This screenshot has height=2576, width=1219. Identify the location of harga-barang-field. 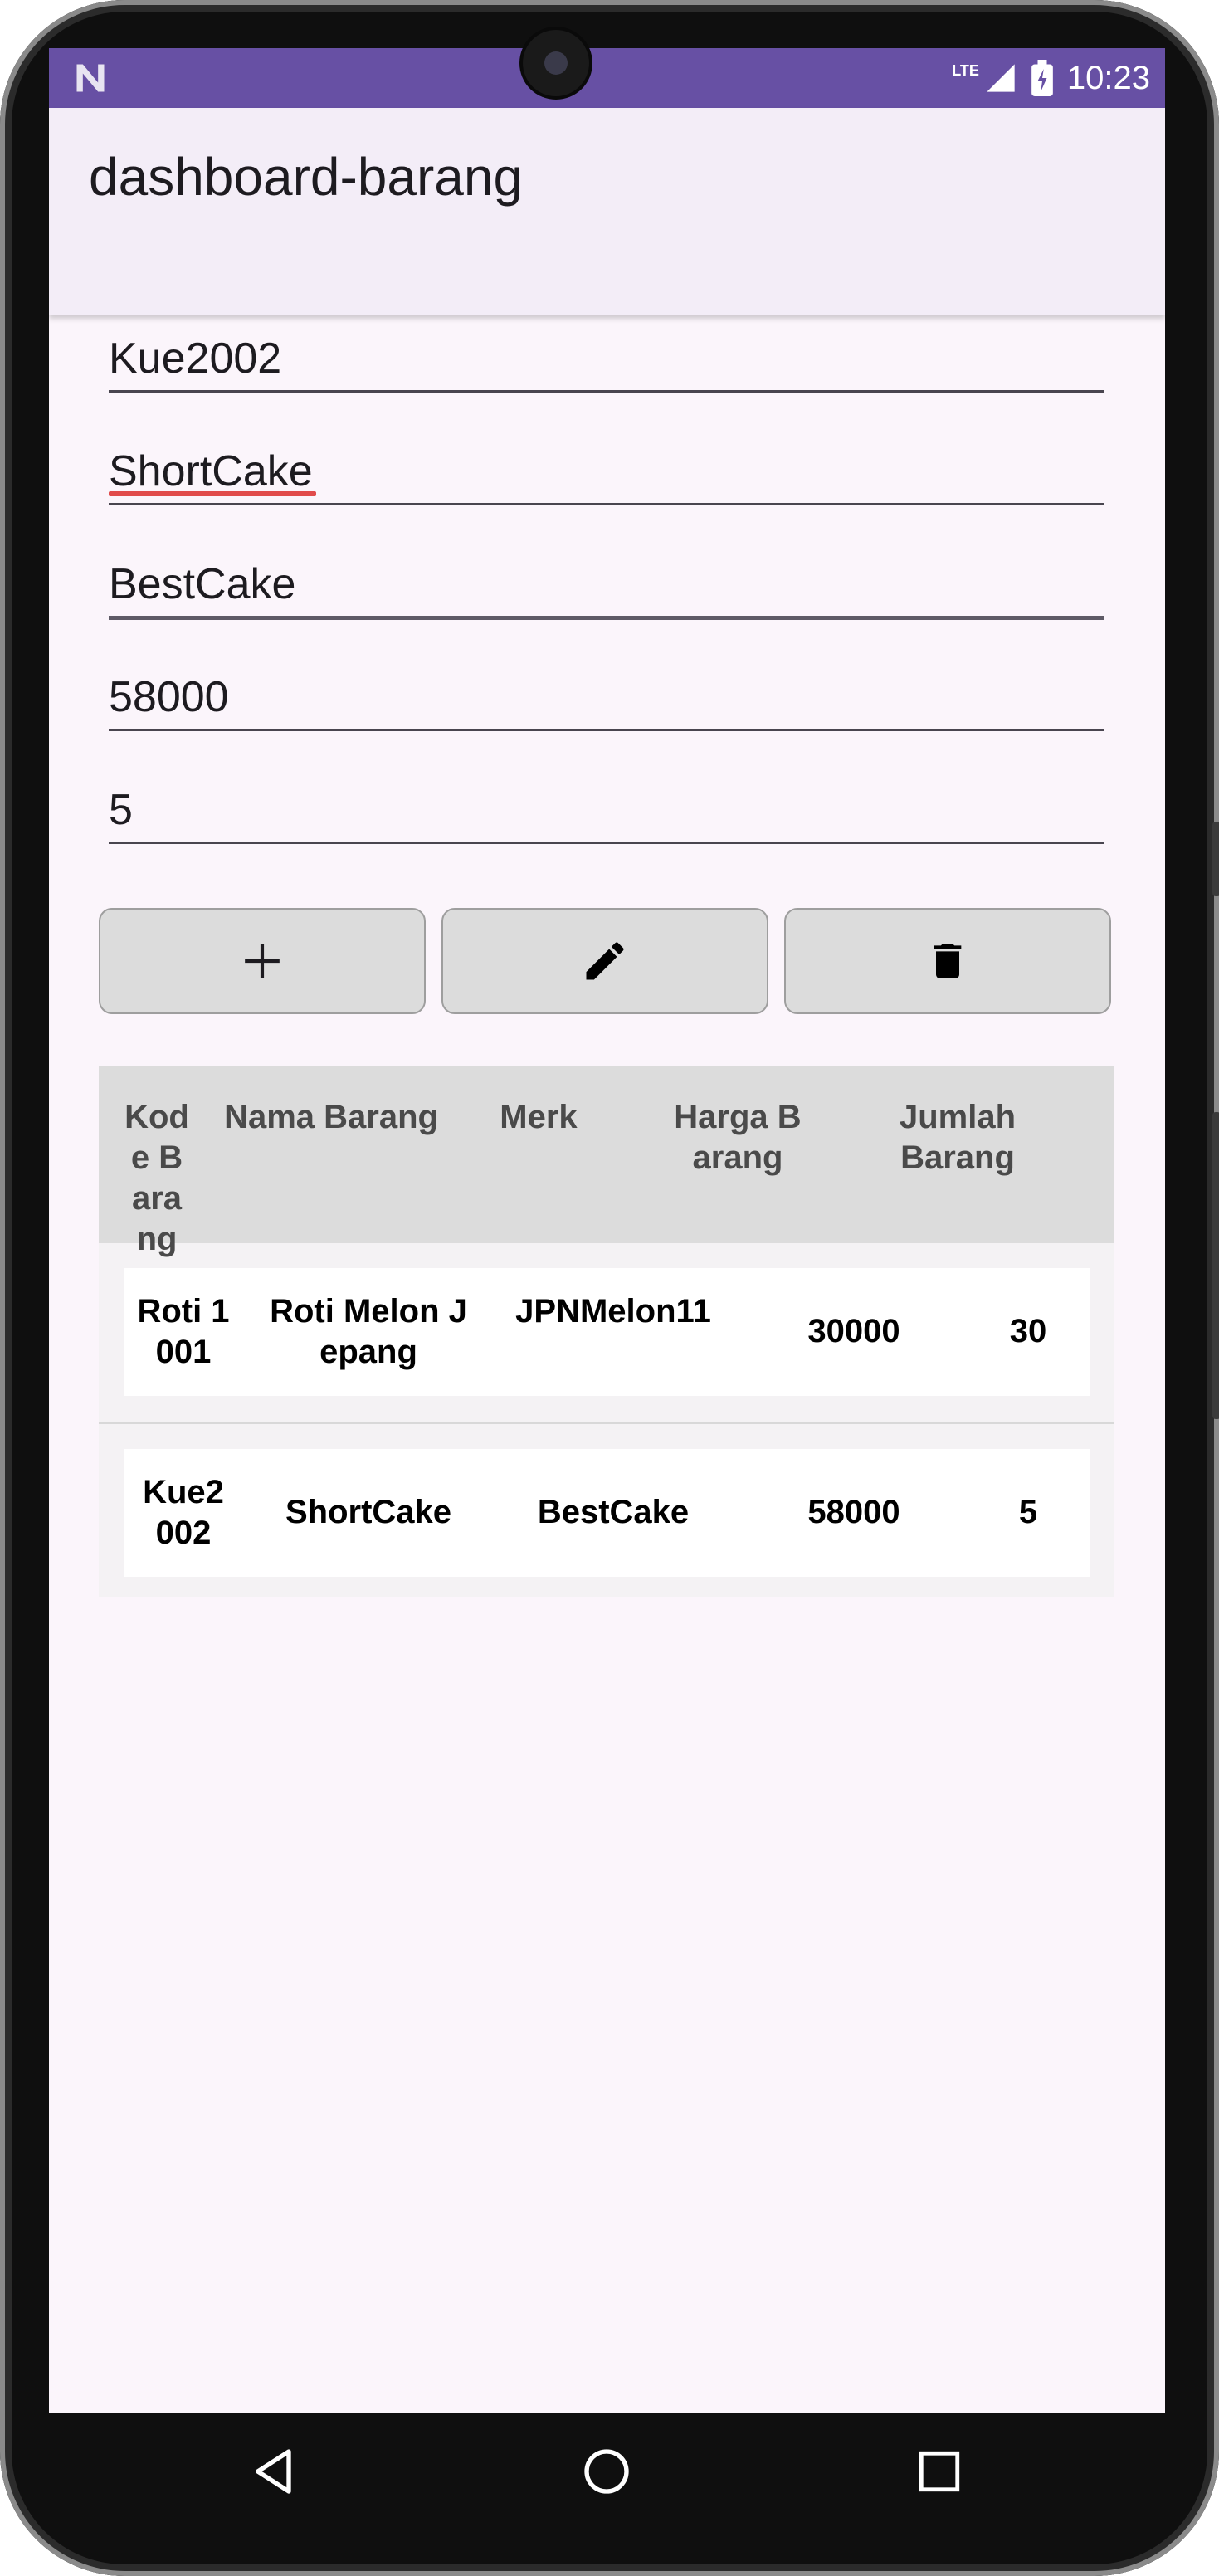
(607, 696).